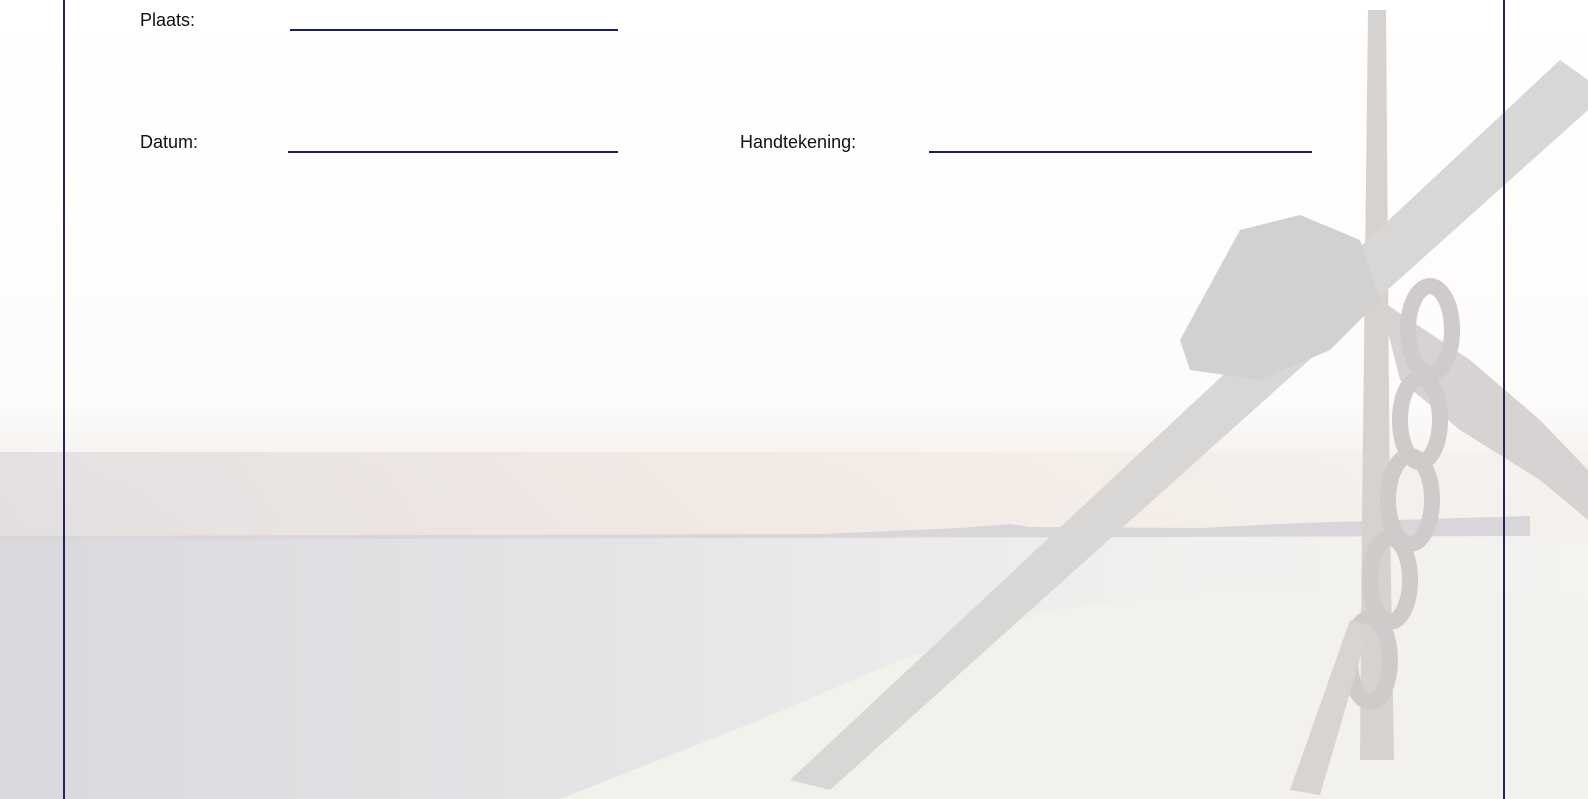  I want to click on place-field-line, so click(454, 30).